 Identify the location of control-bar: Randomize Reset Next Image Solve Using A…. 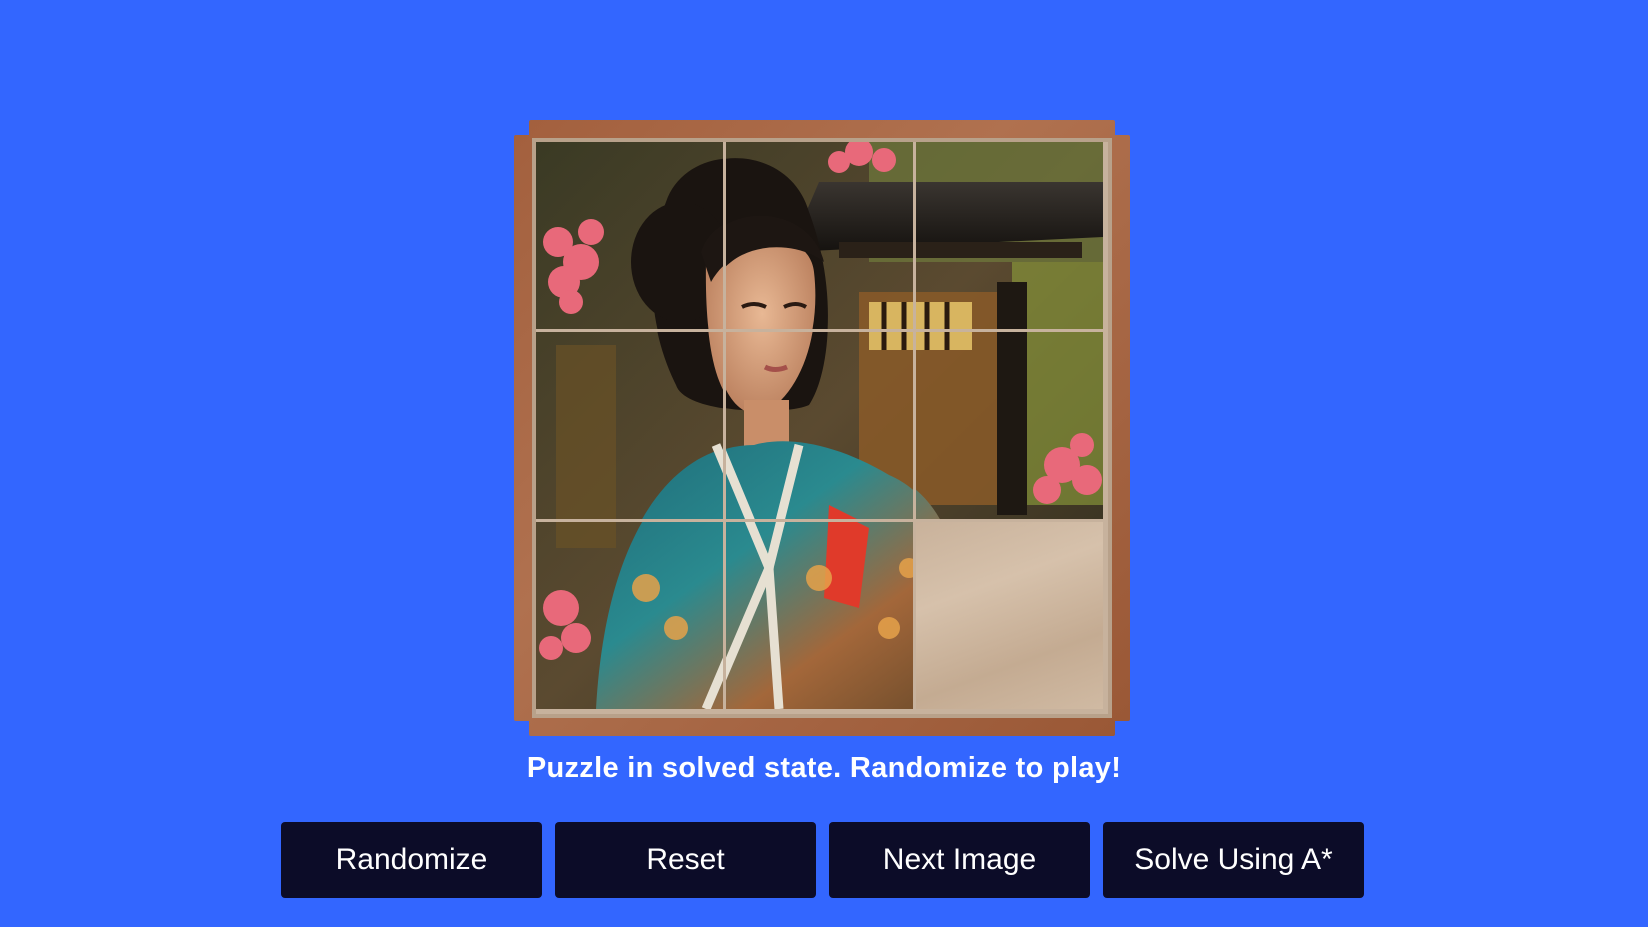
(822, 860).